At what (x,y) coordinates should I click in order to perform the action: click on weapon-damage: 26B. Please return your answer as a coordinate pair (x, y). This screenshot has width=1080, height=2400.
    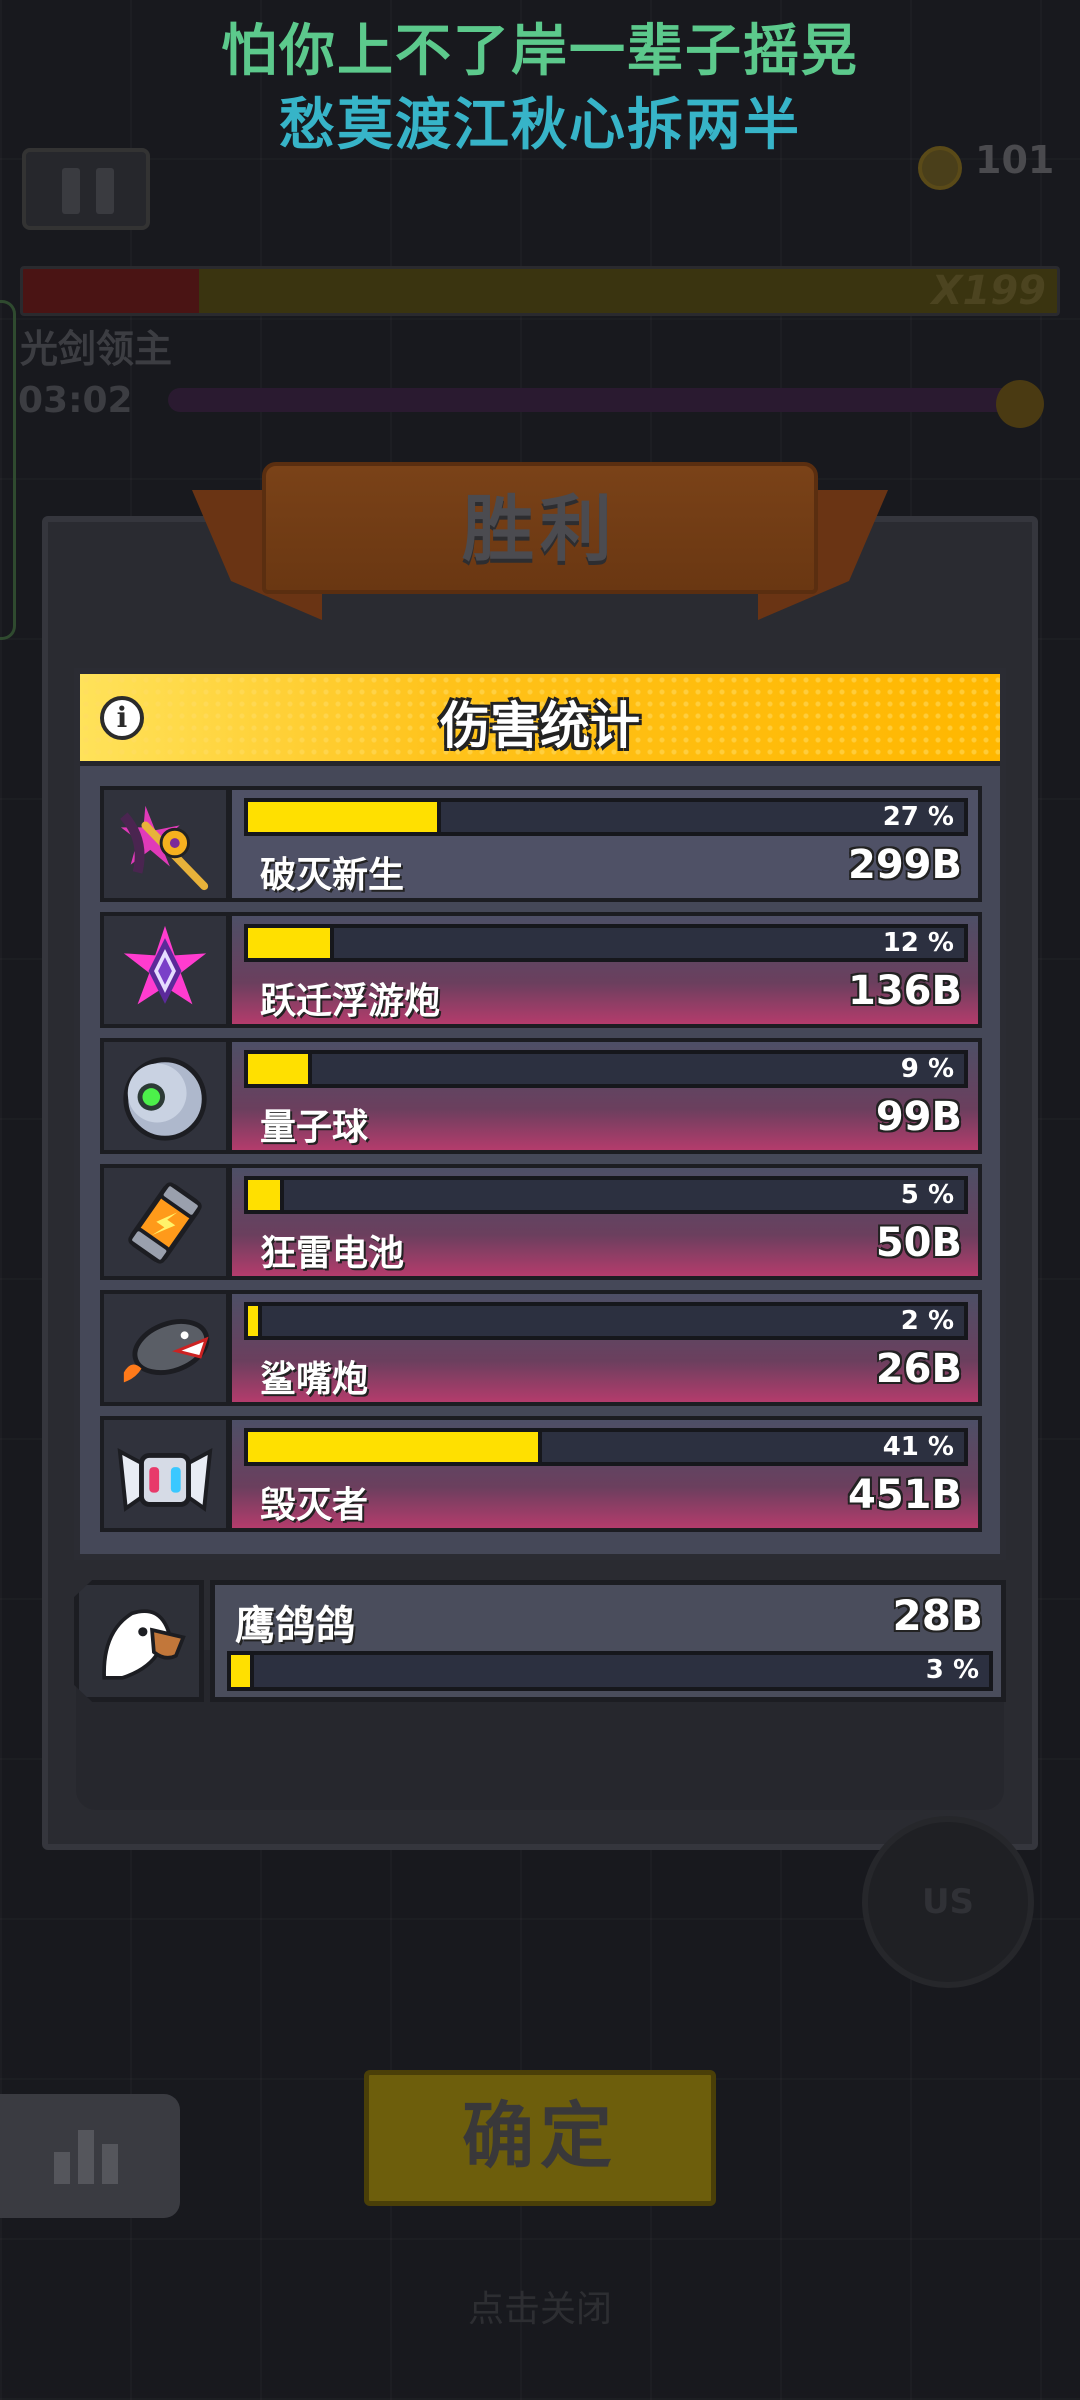
    Looking at the image, I should click on (918, 1369).